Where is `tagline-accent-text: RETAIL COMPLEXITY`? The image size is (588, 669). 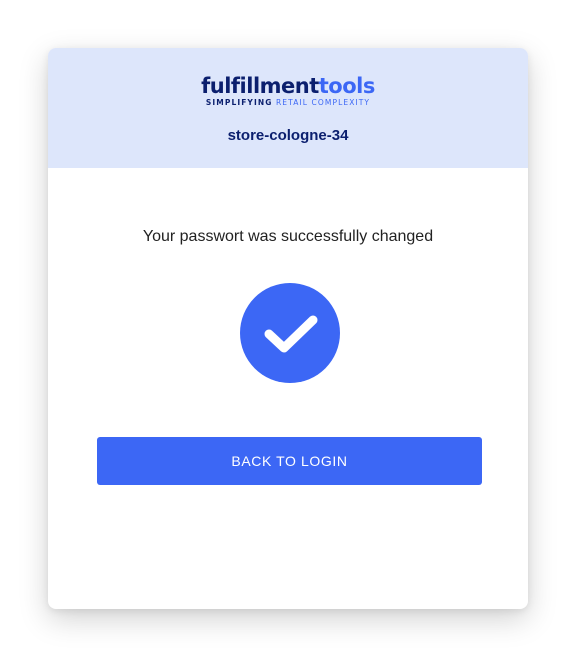 tagline-accent-text: RETAIL COMPLEXITY is located at coordinates (323, 102).